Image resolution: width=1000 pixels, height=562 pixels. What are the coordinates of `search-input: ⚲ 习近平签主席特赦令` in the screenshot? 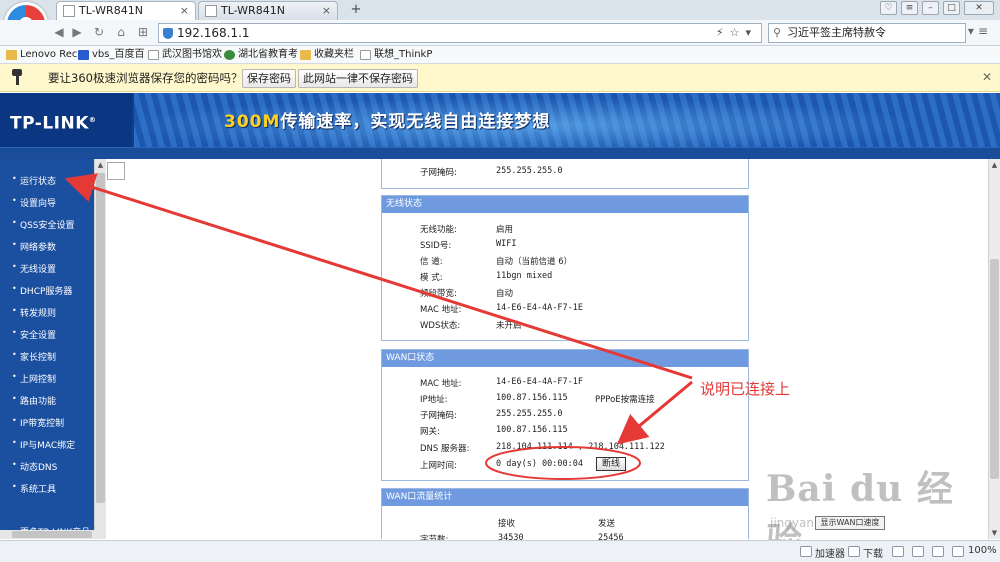 It's located at (867, 33).